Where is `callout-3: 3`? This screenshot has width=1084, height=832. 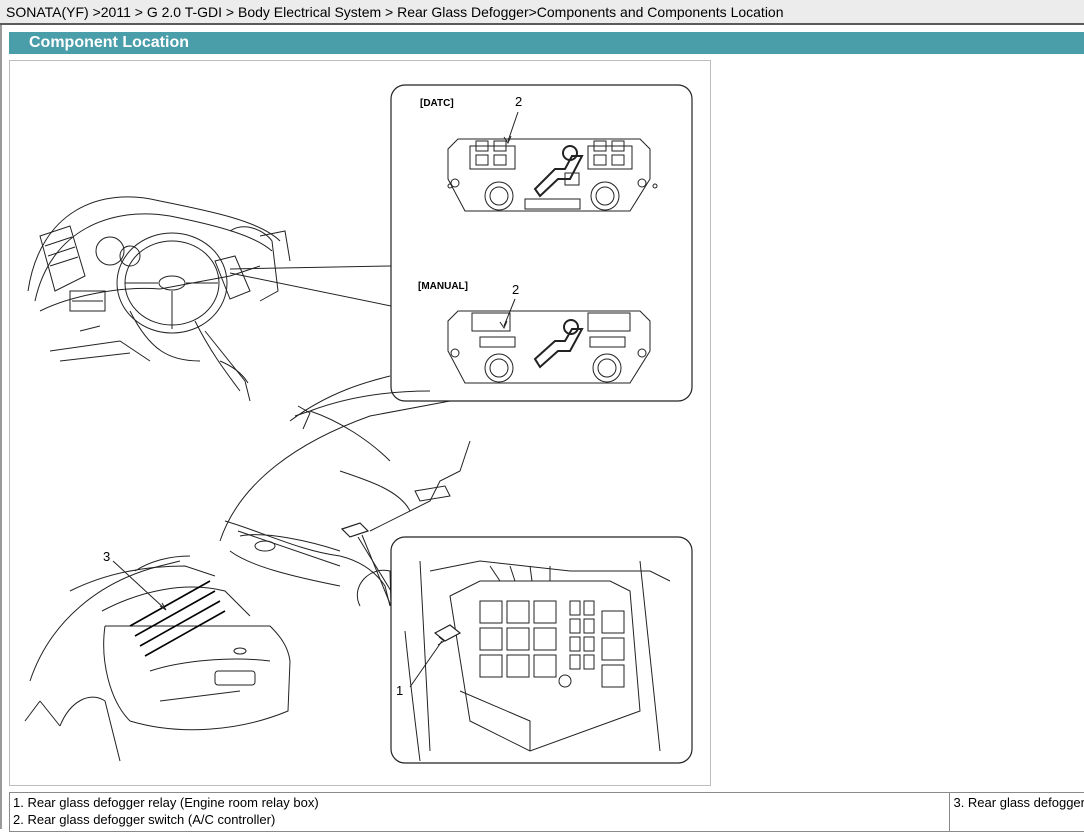 callout-3: 3 is located at coordinates (106, 556).